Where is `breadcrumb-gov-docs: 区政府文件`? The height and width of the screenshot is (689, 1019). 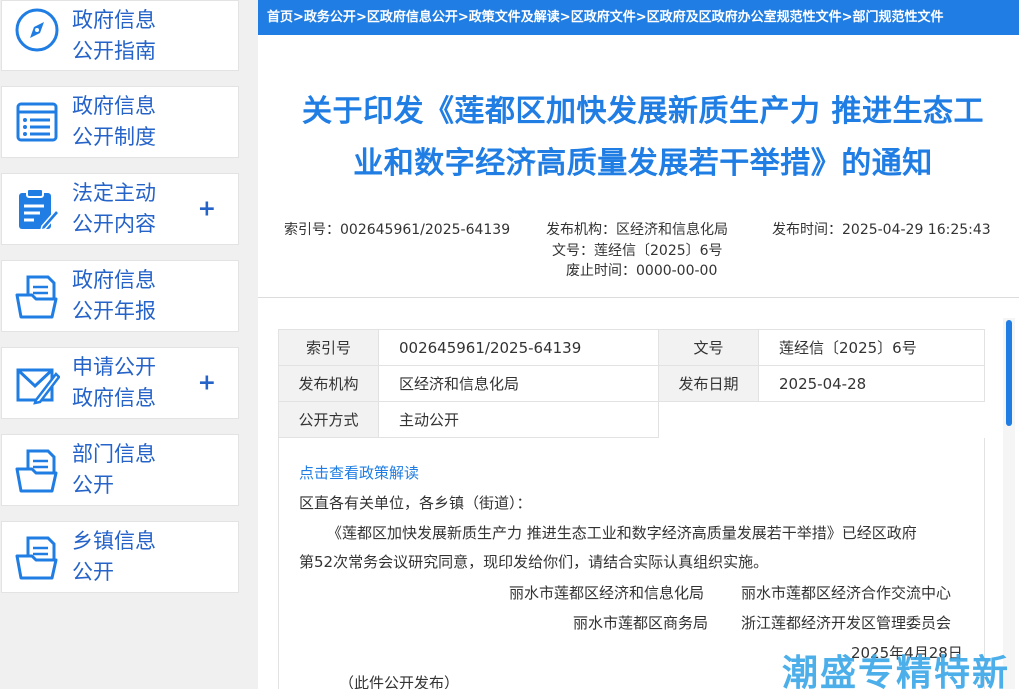 breadcrumb-gov-docs: 区政府文件 is located at coordinates (603, 17).